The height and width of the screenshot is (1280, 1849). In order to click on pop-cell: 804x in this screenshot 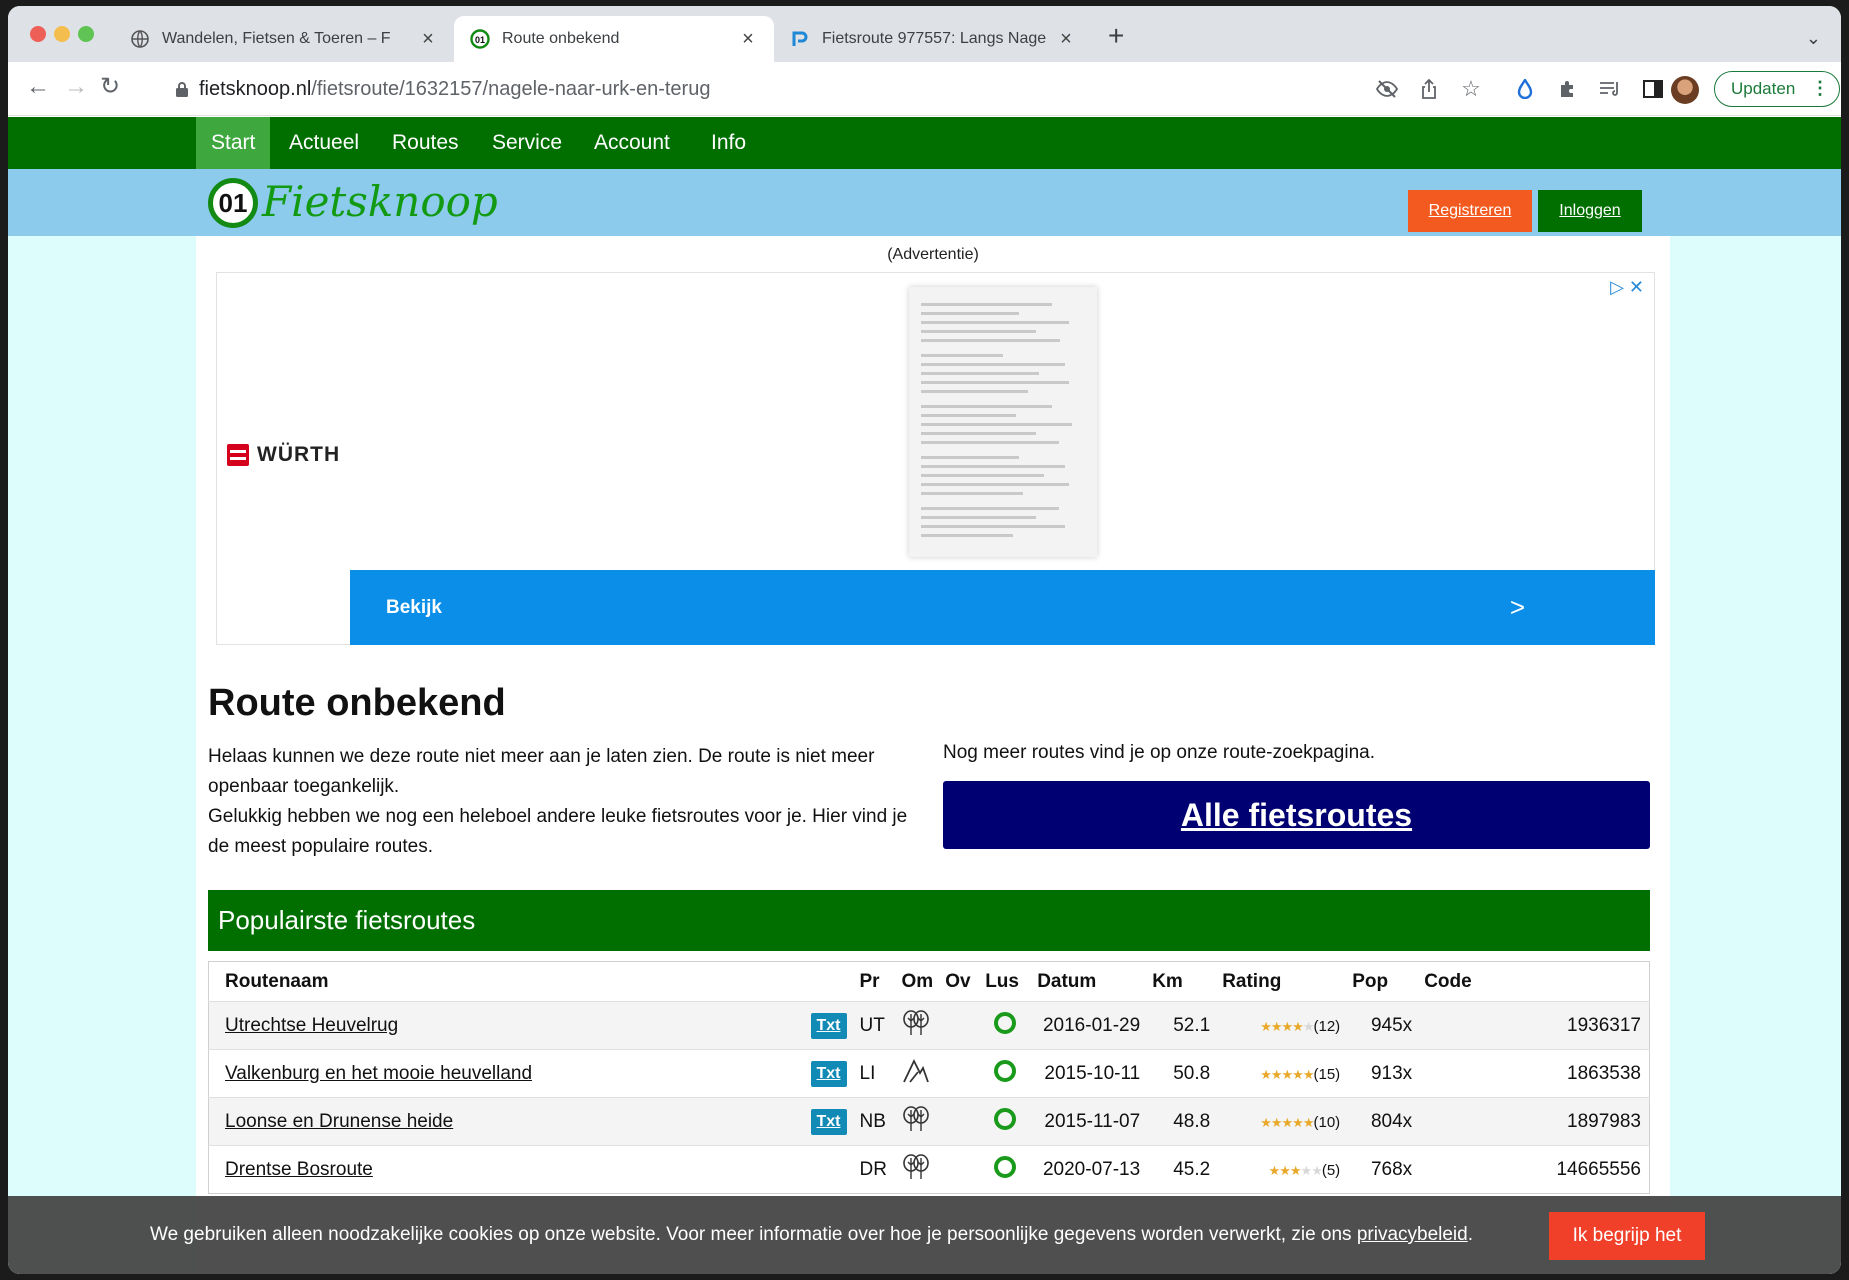, I will do `click(1382, 1121)`.